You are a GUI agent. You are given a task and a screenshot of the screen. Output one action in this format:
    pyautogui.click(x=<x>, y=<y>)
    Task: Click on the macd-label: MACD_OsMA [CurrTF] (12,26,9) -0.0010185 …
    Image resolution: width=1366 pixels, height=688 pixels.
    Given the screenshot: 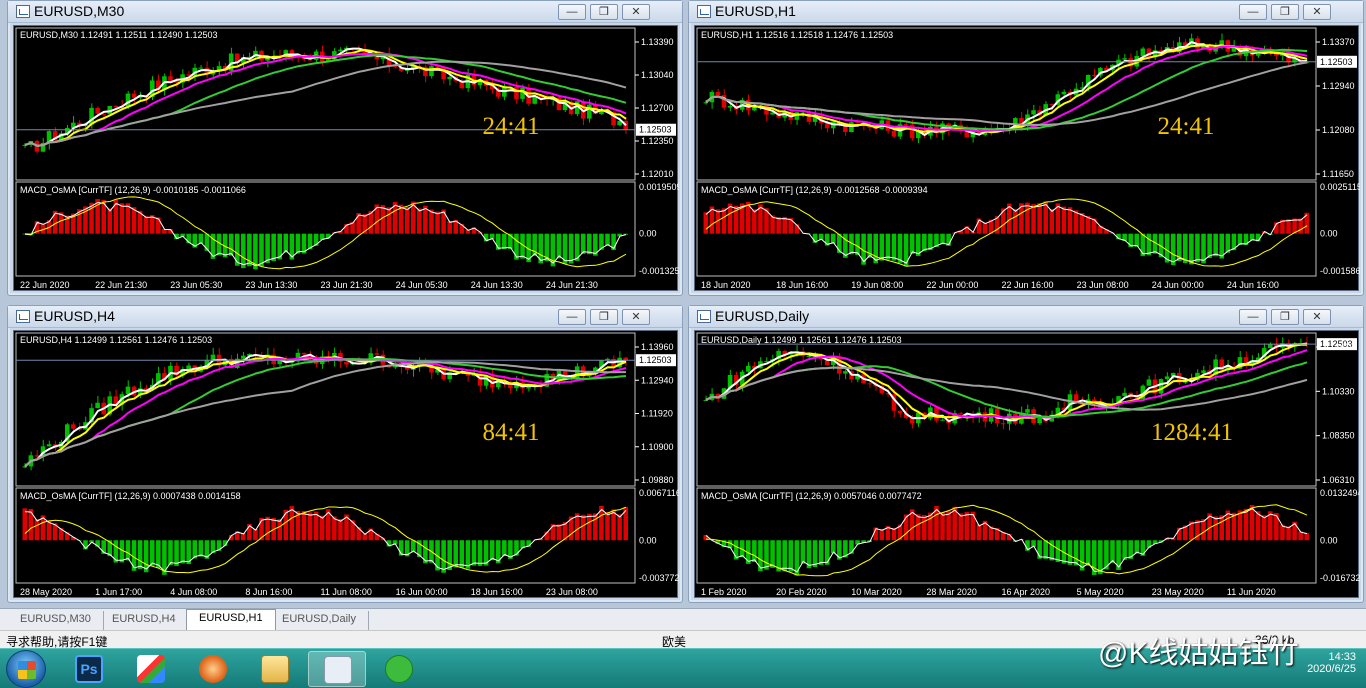 What is the action you would take?
    pyautogui.click(x=133, y=190)
    